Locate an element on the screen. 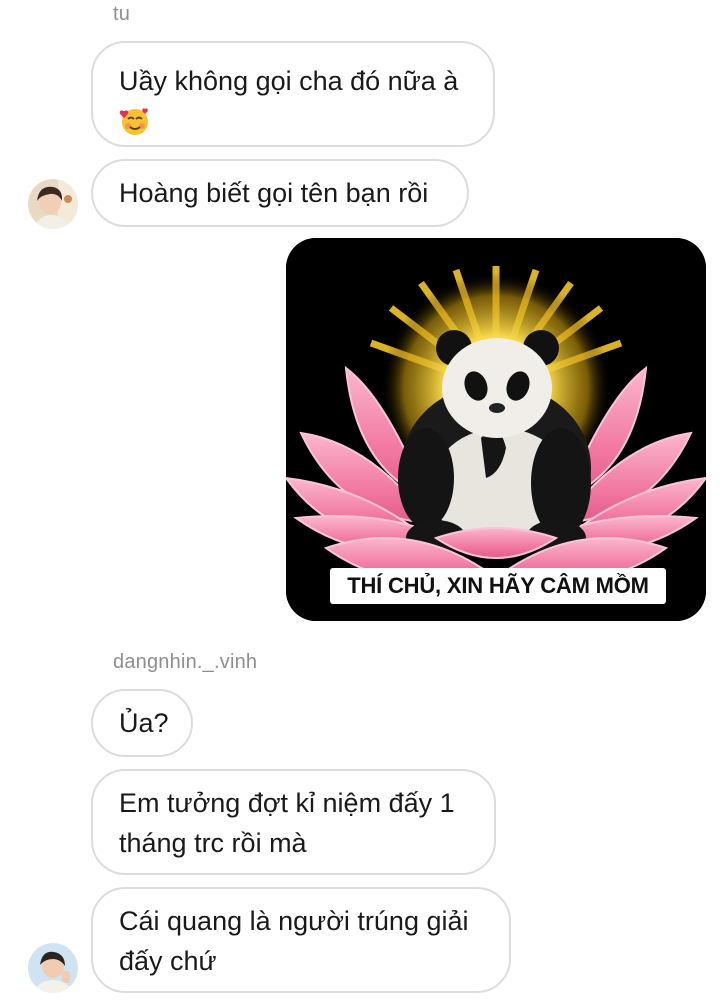 The image size is (720, 1000). sender-name: tu is located at coordinates (122, 14).